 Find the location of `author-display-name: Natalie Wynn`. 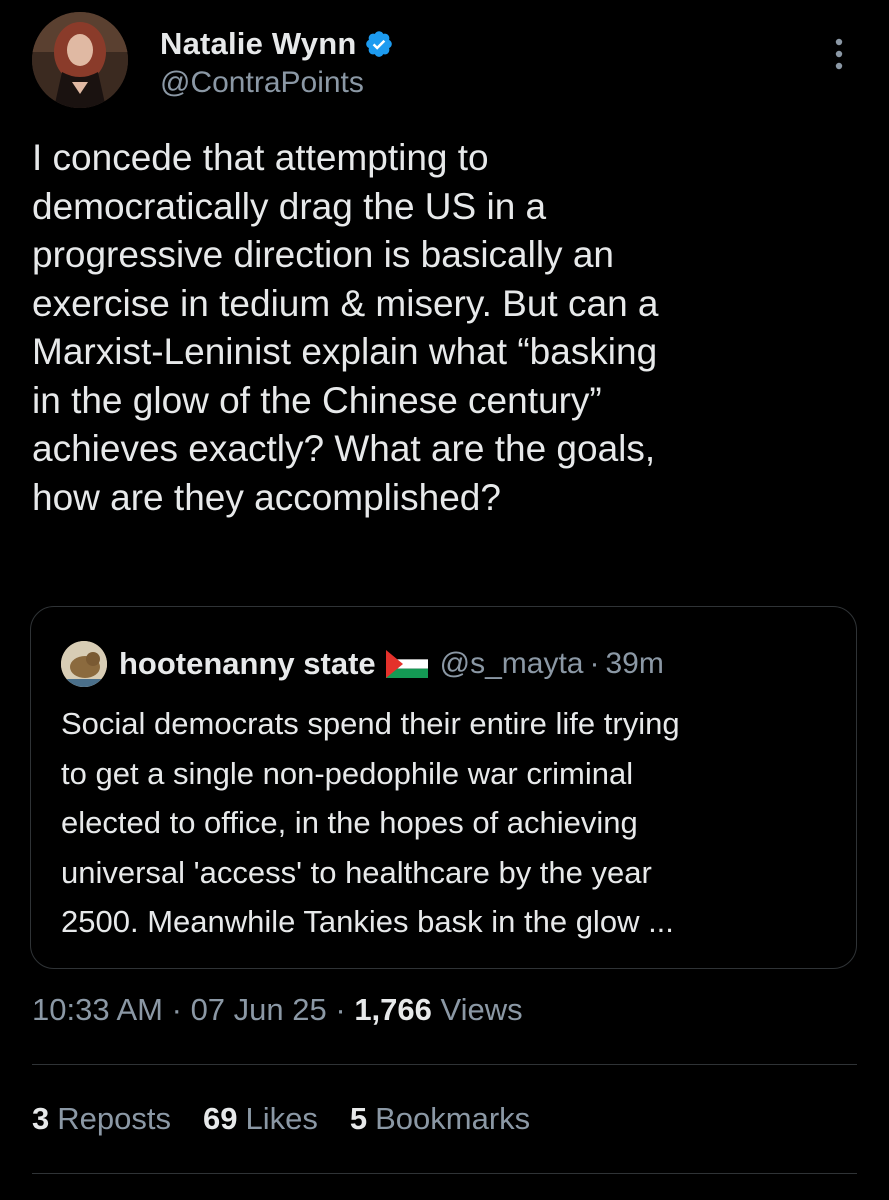

author-display-name: Natalie Wynn is located at coordinates (258, 44).